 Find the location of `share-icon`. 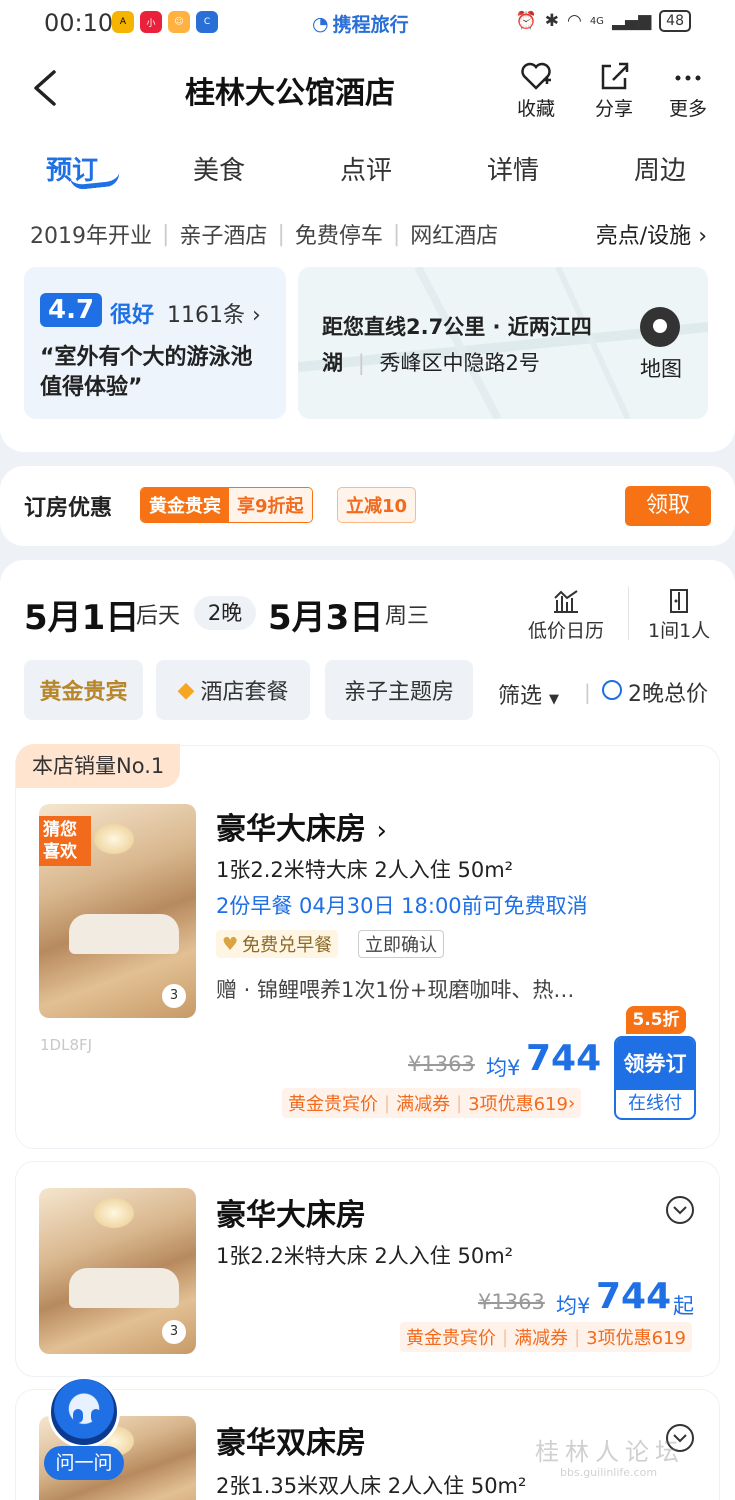

share-icon is located at coordinates (615, 76).